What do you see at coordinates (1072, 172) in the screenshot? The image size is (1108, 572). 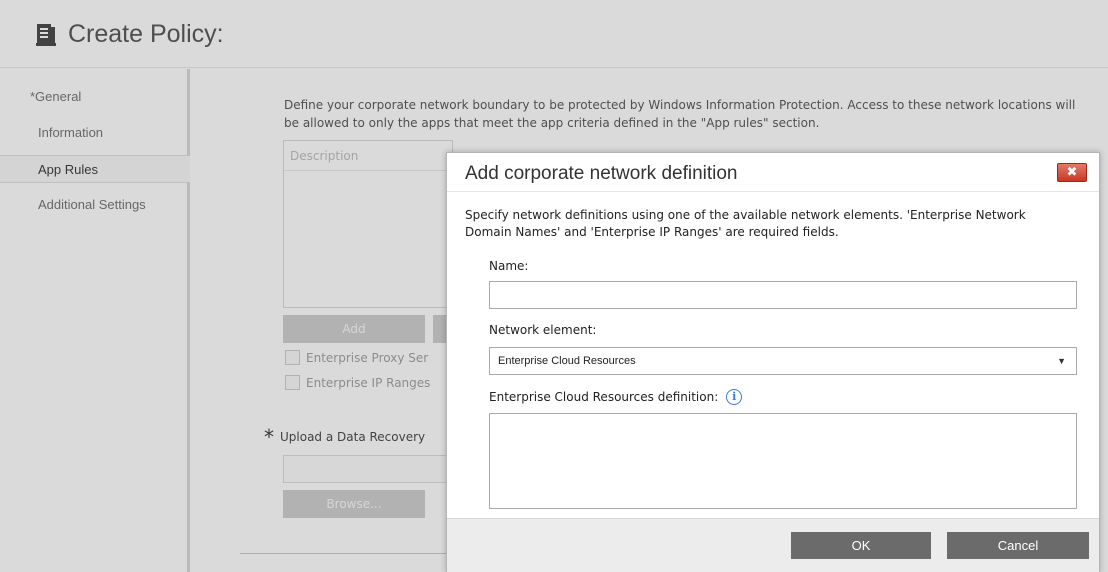 I see `close-icon: ✖` at bounding box center [1072, 172].